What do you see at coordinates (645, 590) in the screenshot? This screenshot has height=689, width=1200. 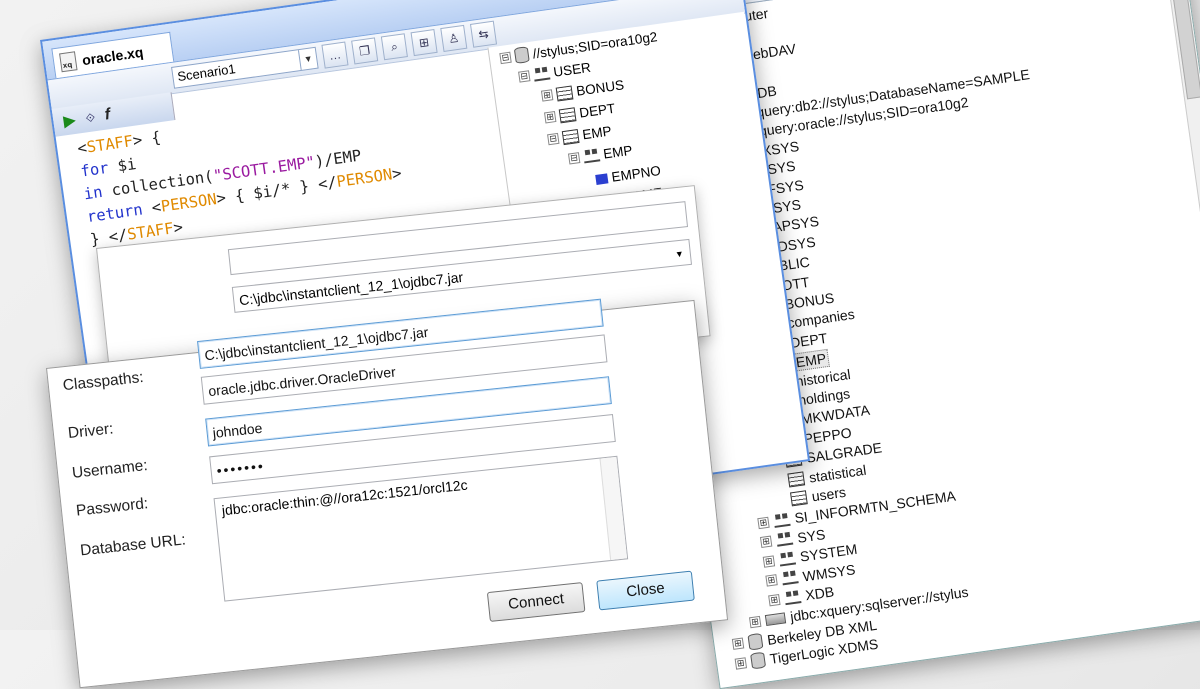 I see `close-button: Close` at bounding box center [645, 590].